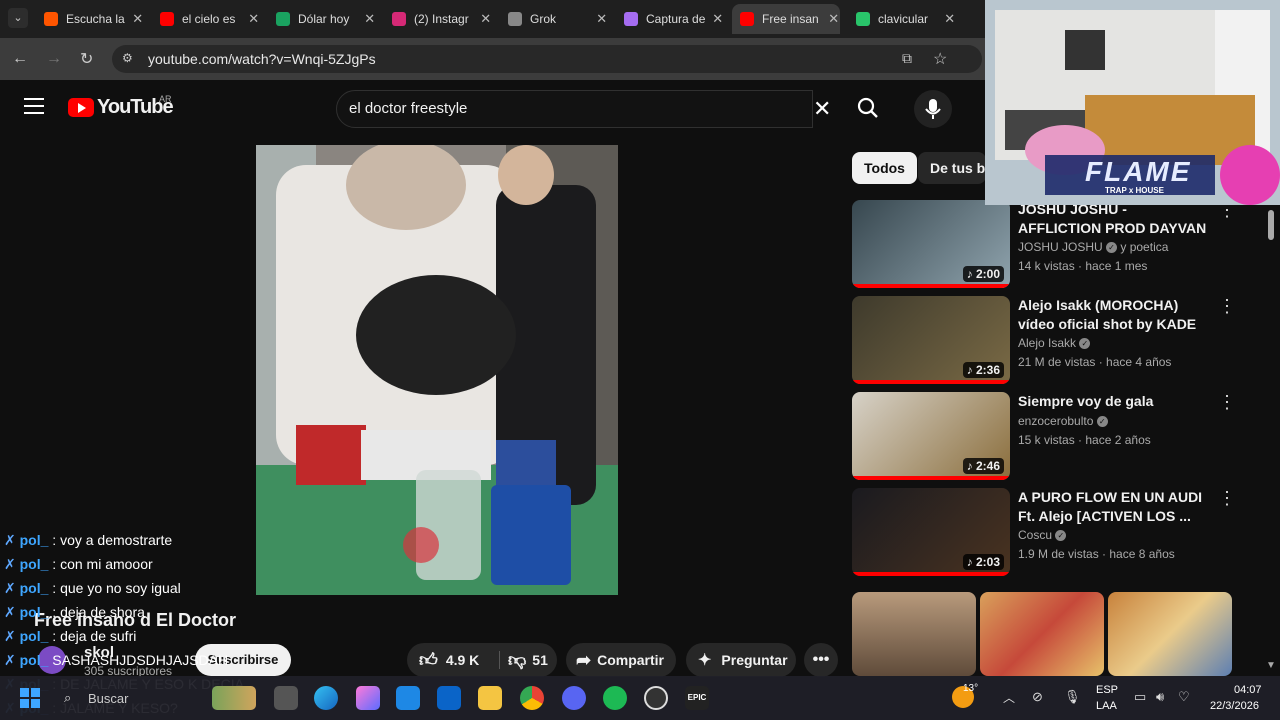 The height and width of the screenshot is (720, 1280). Describe the element at coordinates (34, 106) in the screenshot. I see `menu-icon` at that location.